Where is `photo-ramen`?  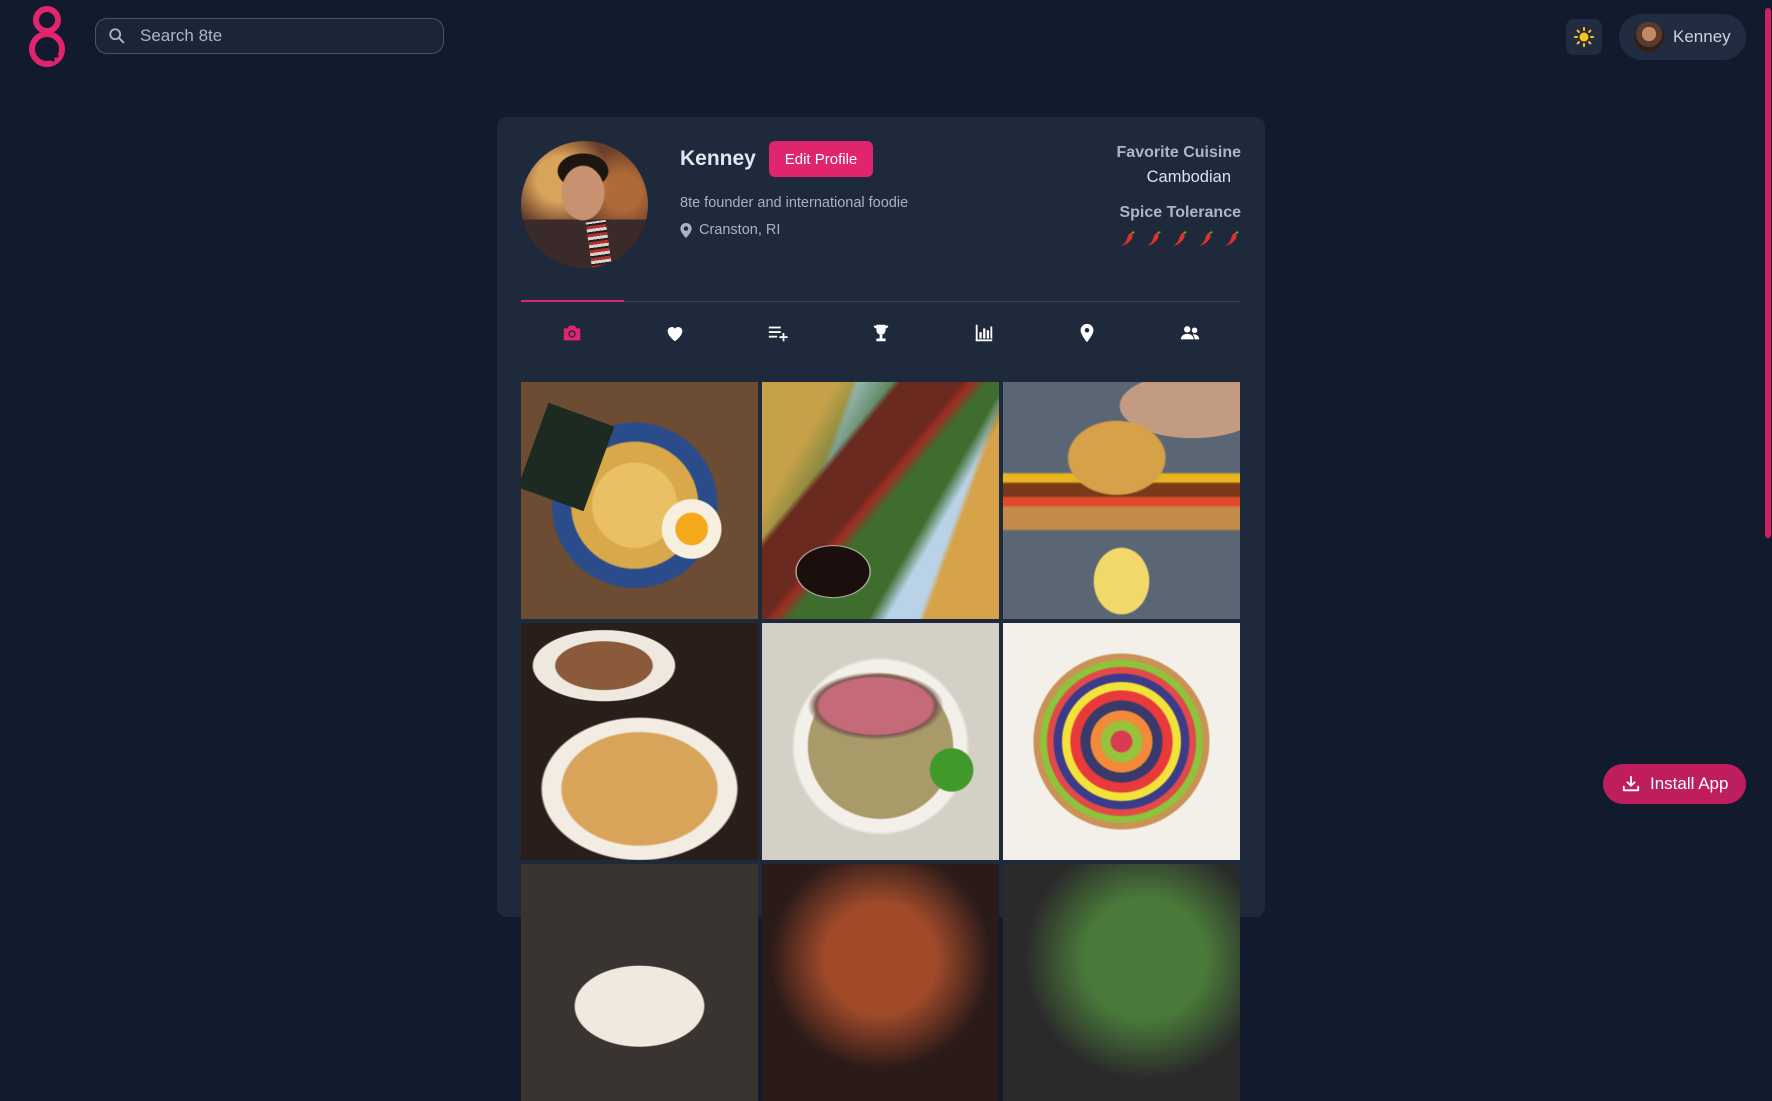
photo-ramen is located at coordinates (639, 500).